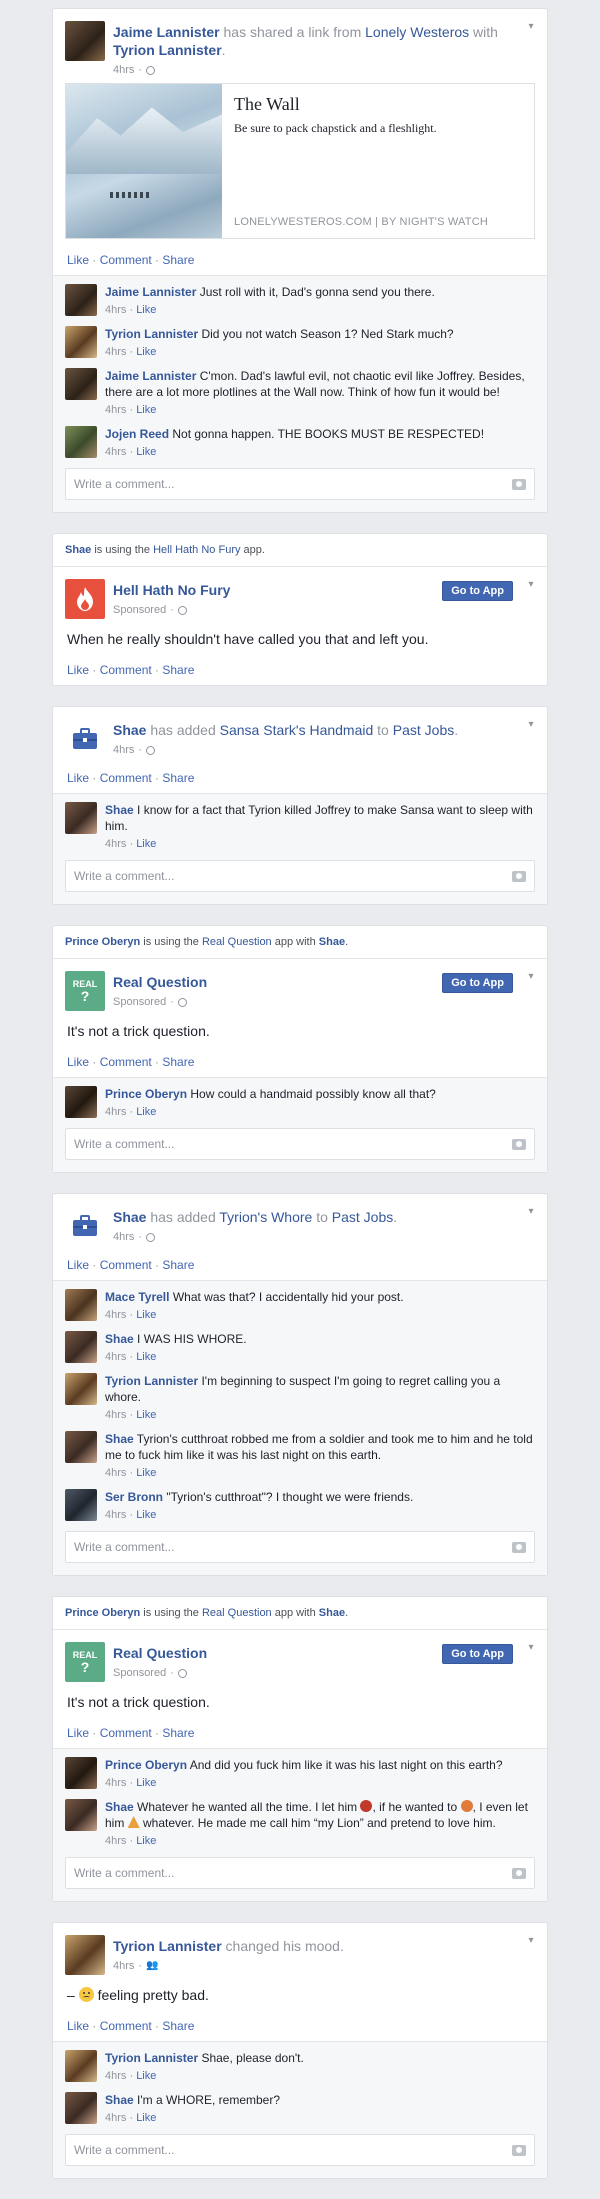 This screenshot has height=2199, width=600. I want to click on actor-name: Prince Oberyn, so click(102, 942).